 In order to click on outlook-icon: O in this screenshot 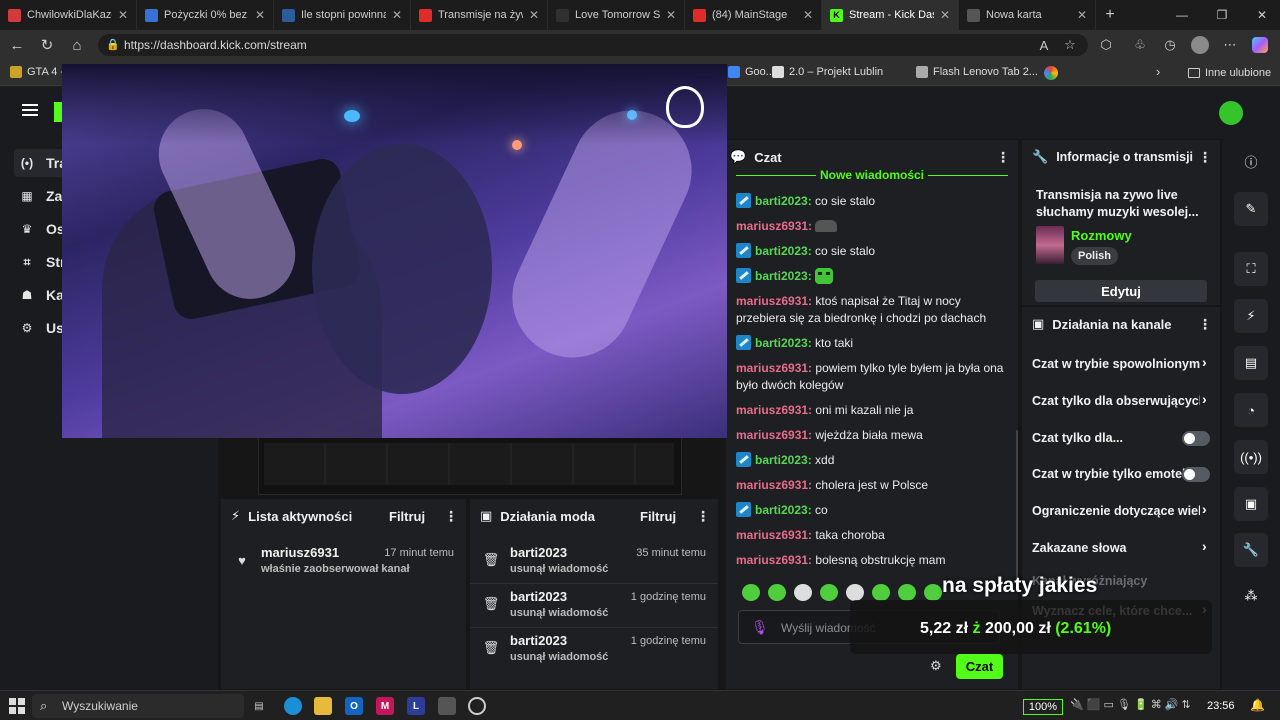, I will do `click(354, 706)`.